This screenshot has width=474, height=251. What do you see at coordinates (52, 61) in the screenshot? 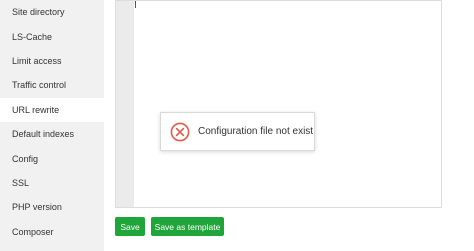
I see `sidebar-item-limit-access: Limit access` at bounding box center [52, 61].